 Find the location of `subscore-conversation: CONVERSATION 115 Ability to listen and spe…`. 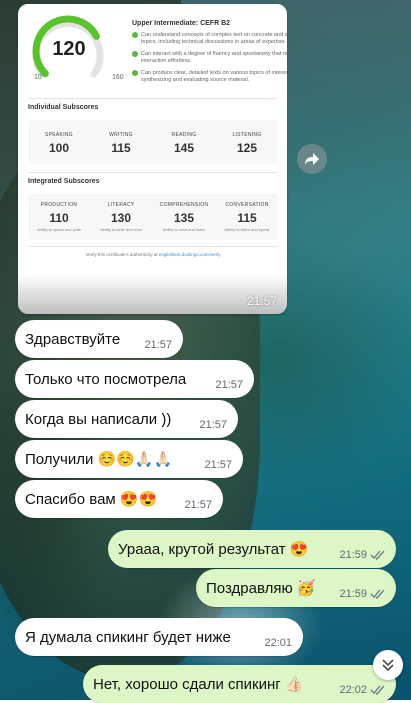

subscore-conversation: CONVERSATION 115 Ability to listen and spe… is located at coordinates (247, 217).